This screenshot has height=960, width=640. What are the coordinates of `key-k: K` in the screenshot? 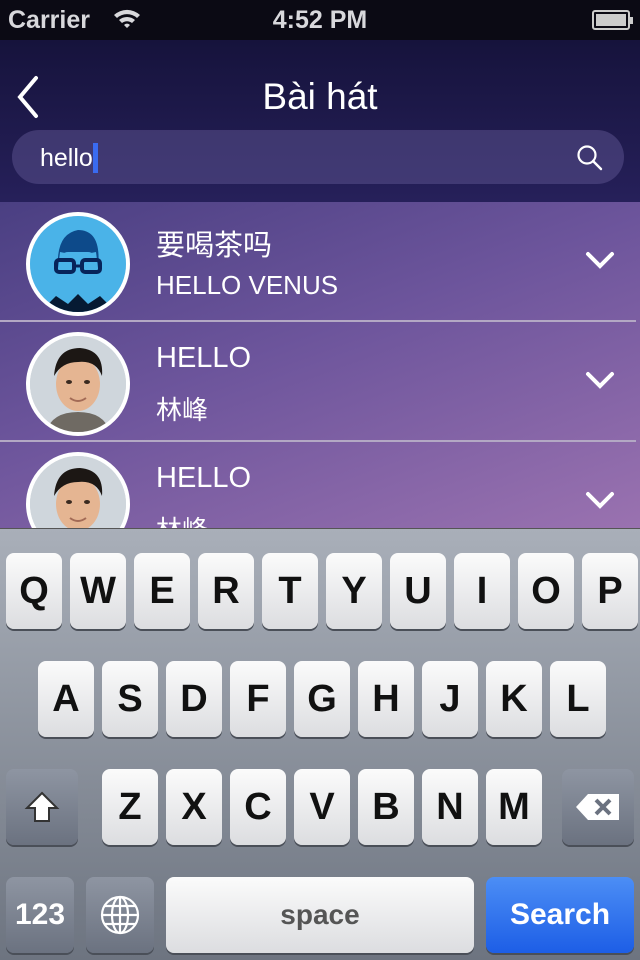 It's located at (514, 699).